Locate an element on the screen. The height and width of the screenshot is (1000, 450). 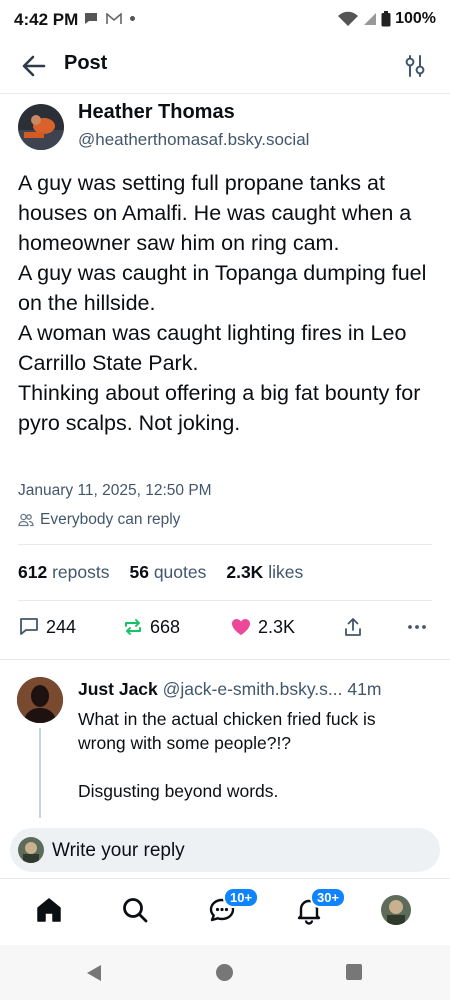
battery-icon is located at coordinates (386, 19).